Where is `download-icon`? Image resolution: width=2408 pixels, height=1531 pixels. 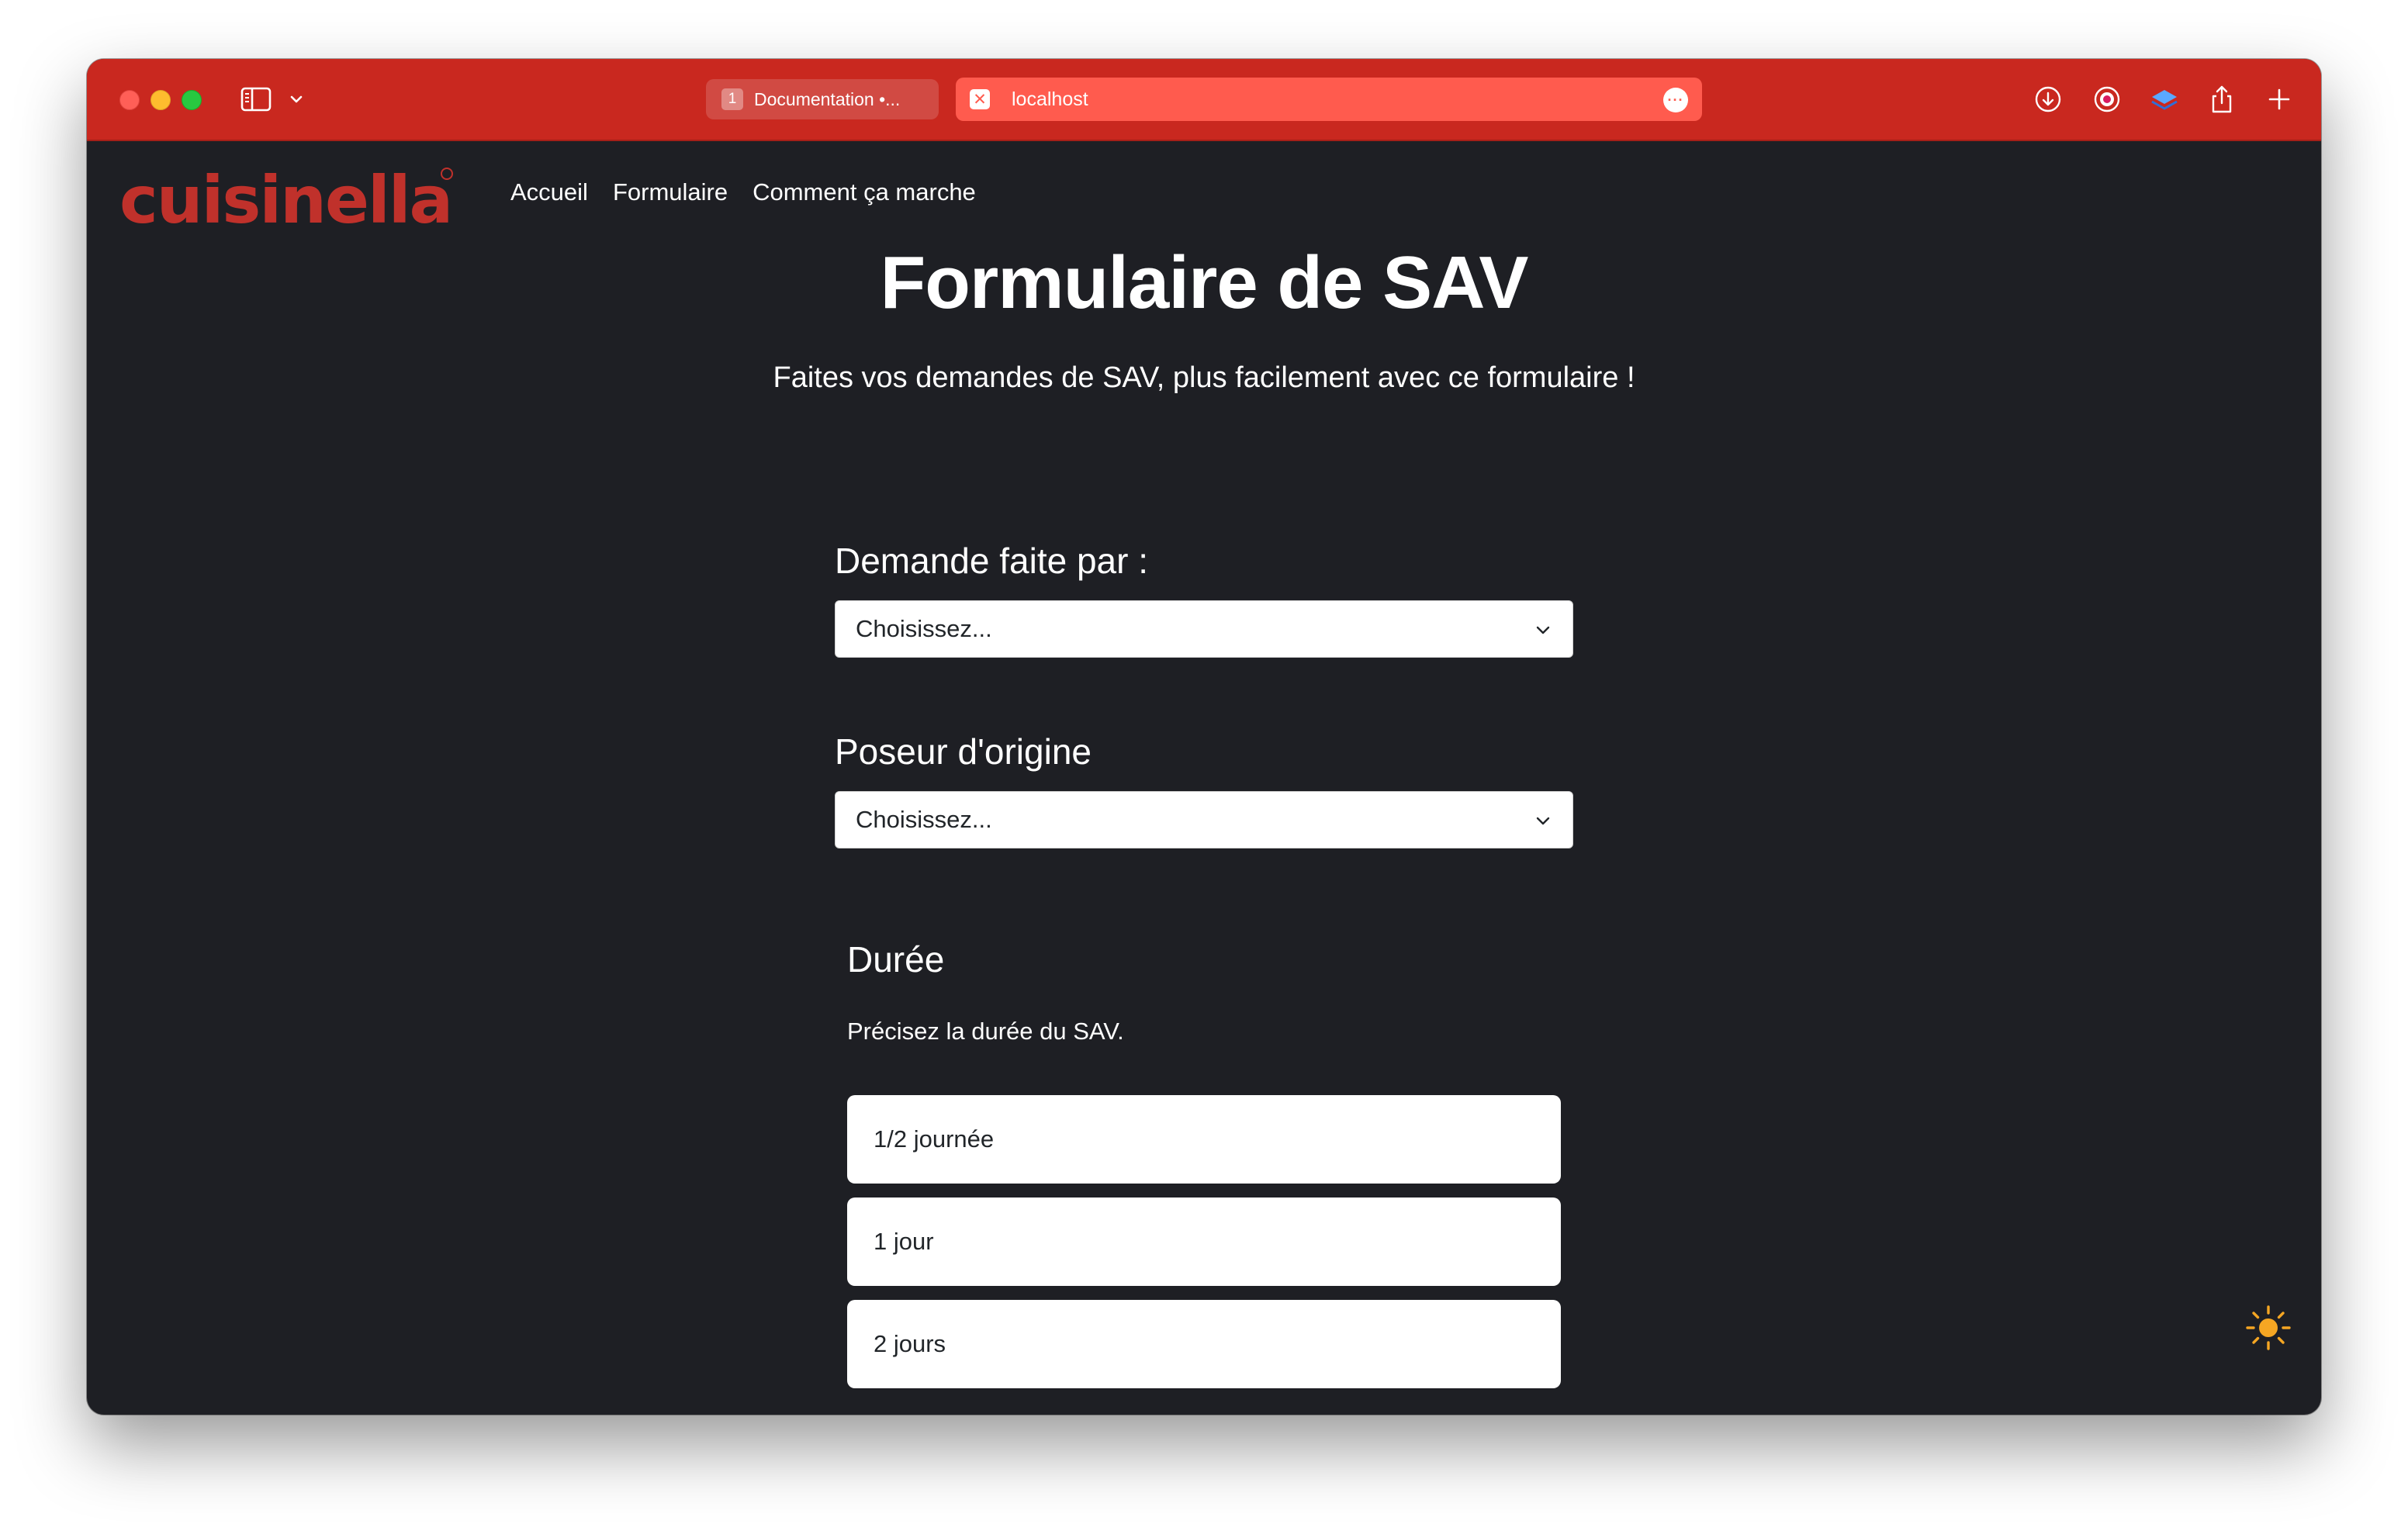
download-icon is located at coordinates (2048, 99).